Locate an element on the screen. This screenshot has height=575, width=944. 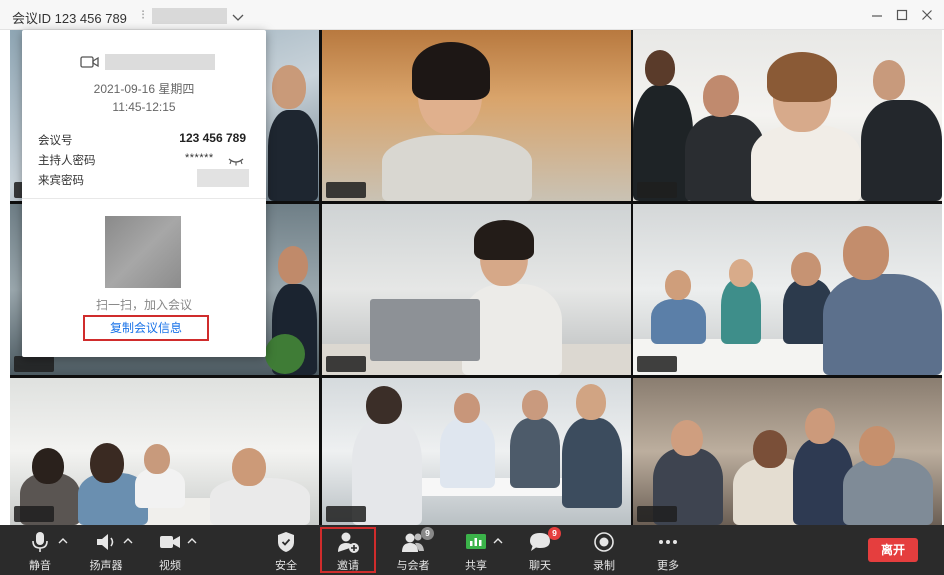
leave-meeting-button: 离开 is located at coordinates (893, 550).